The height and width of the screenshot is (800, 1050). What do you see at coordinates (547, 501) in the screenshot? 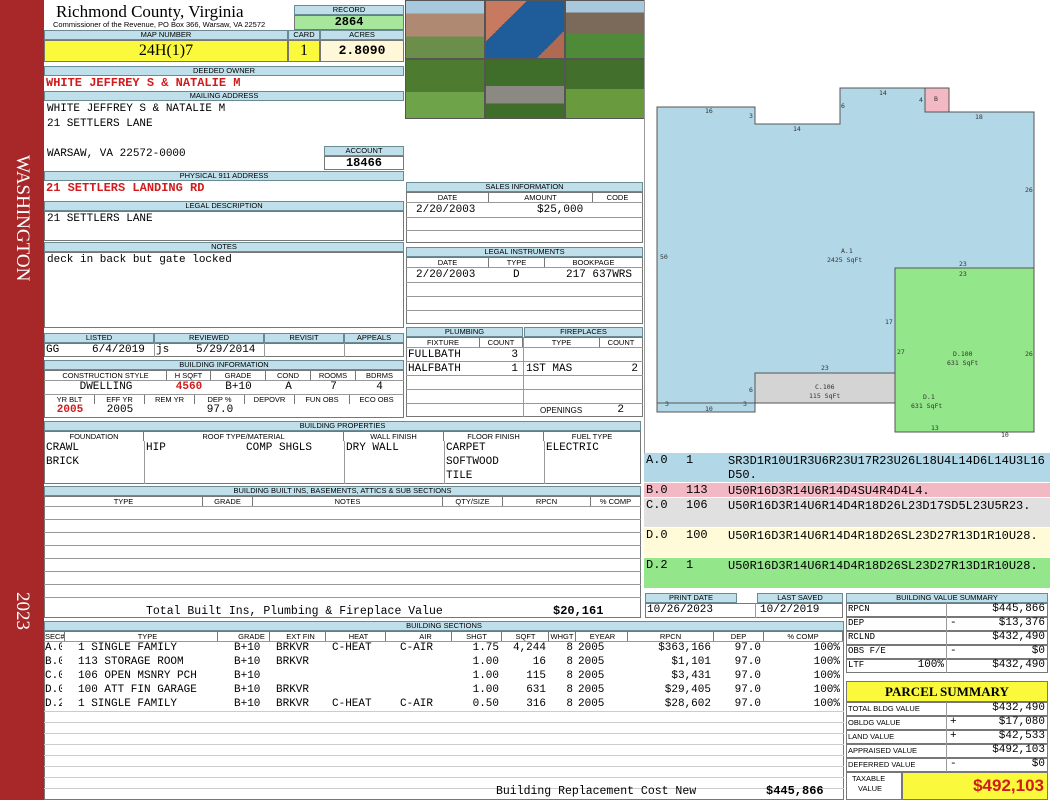
I see `builtin-rpcn-header: RPCN` at bounding box center [547, 501].